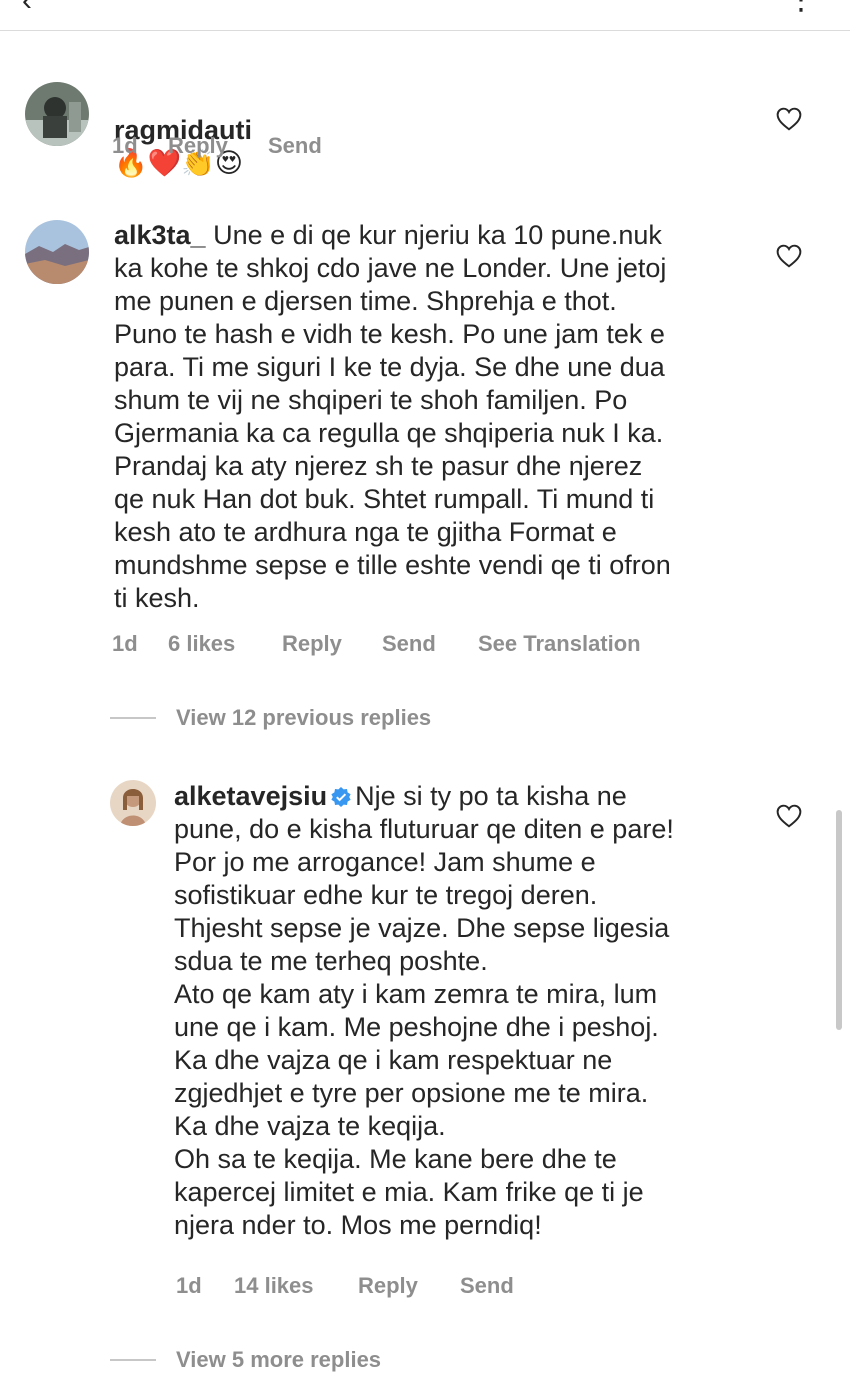 This screenshot has width=850, height=1377. What do you see at coordinates (454, 130) in the screenshot?
I see `comment-body: ragmidauti 🔥❤️👏😍` at bounding box center [454, 130].